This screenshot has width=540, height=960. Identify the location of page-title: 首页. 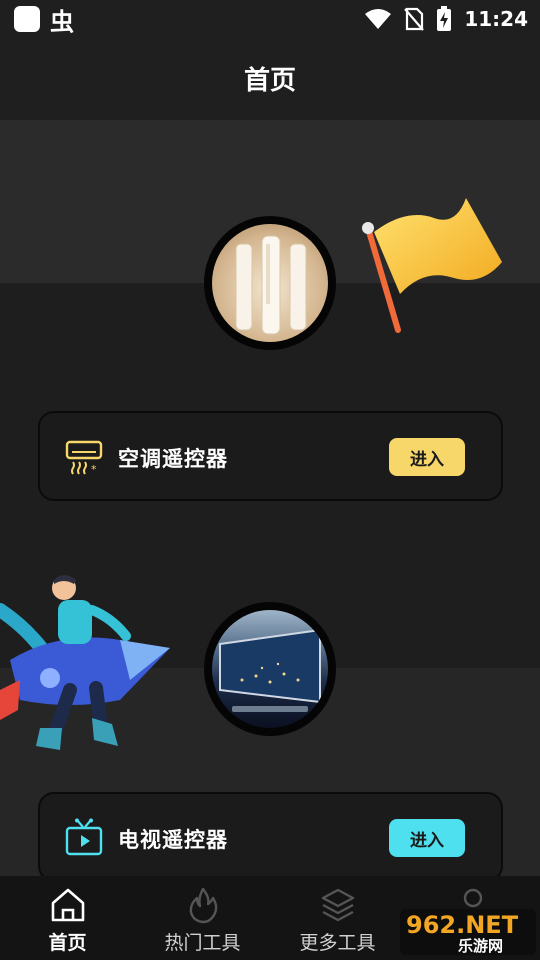
(269, 81).